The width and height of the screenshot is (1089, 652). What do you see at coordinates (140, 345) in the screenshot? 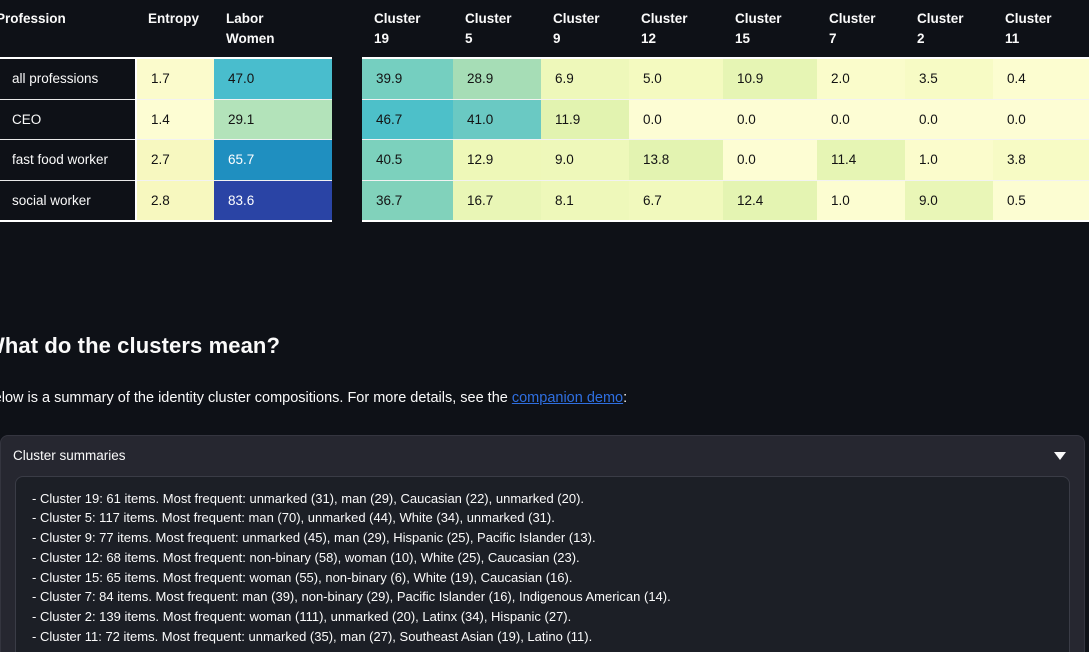
I see `section-heading: What do the clusters mean?` at bounding box center [140, 345].